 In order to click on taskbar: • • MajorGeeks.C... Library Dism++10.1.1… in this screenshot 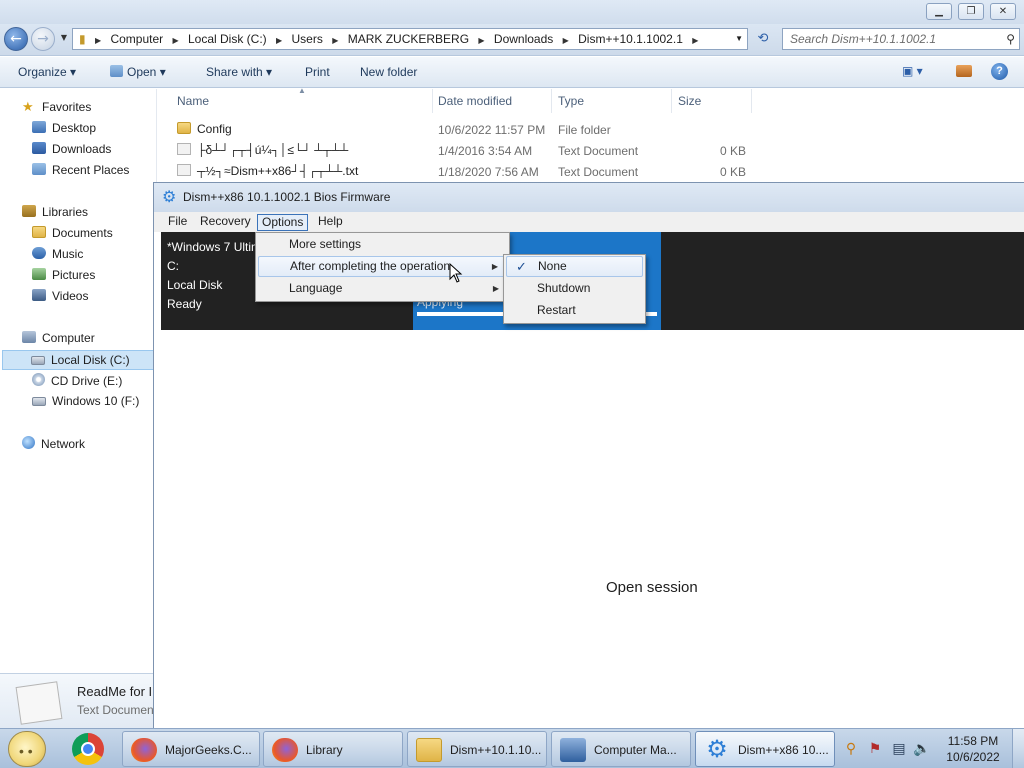, I will do `click(512, 748)`.